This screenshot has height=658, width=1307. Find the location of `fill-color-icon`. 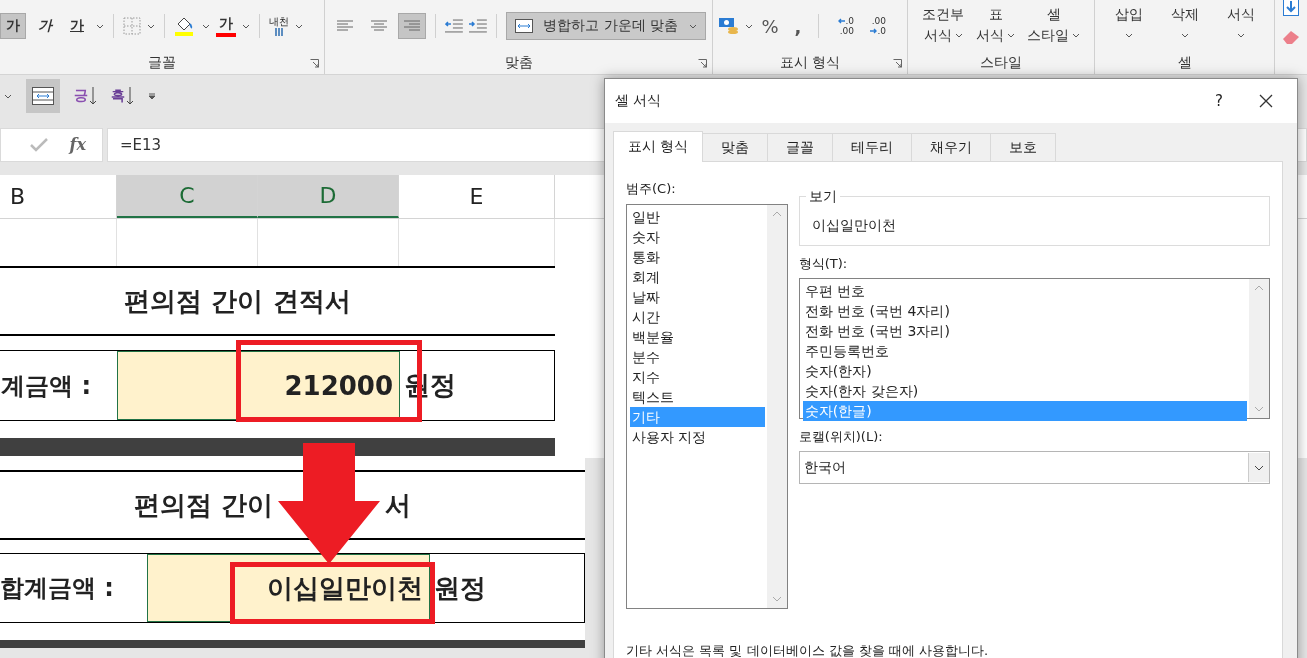

fill-color-icon is located at coordinates (185, 26).